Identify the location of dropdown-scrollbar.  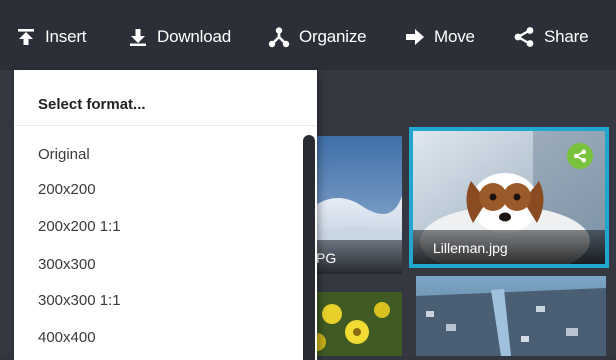
(309, 247).